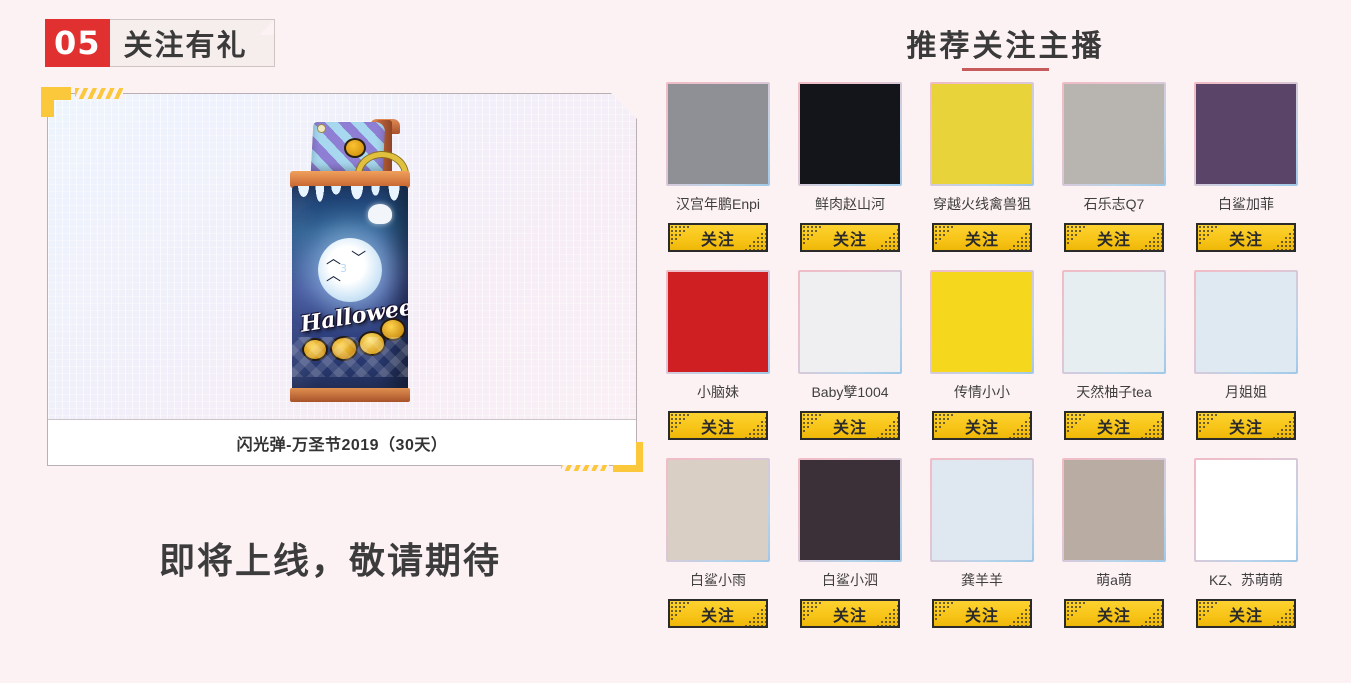 The width and height of the screenshot is (1351, 683). I want to click on streamer-nickname: 白鲨小泗, so click(850, 580).